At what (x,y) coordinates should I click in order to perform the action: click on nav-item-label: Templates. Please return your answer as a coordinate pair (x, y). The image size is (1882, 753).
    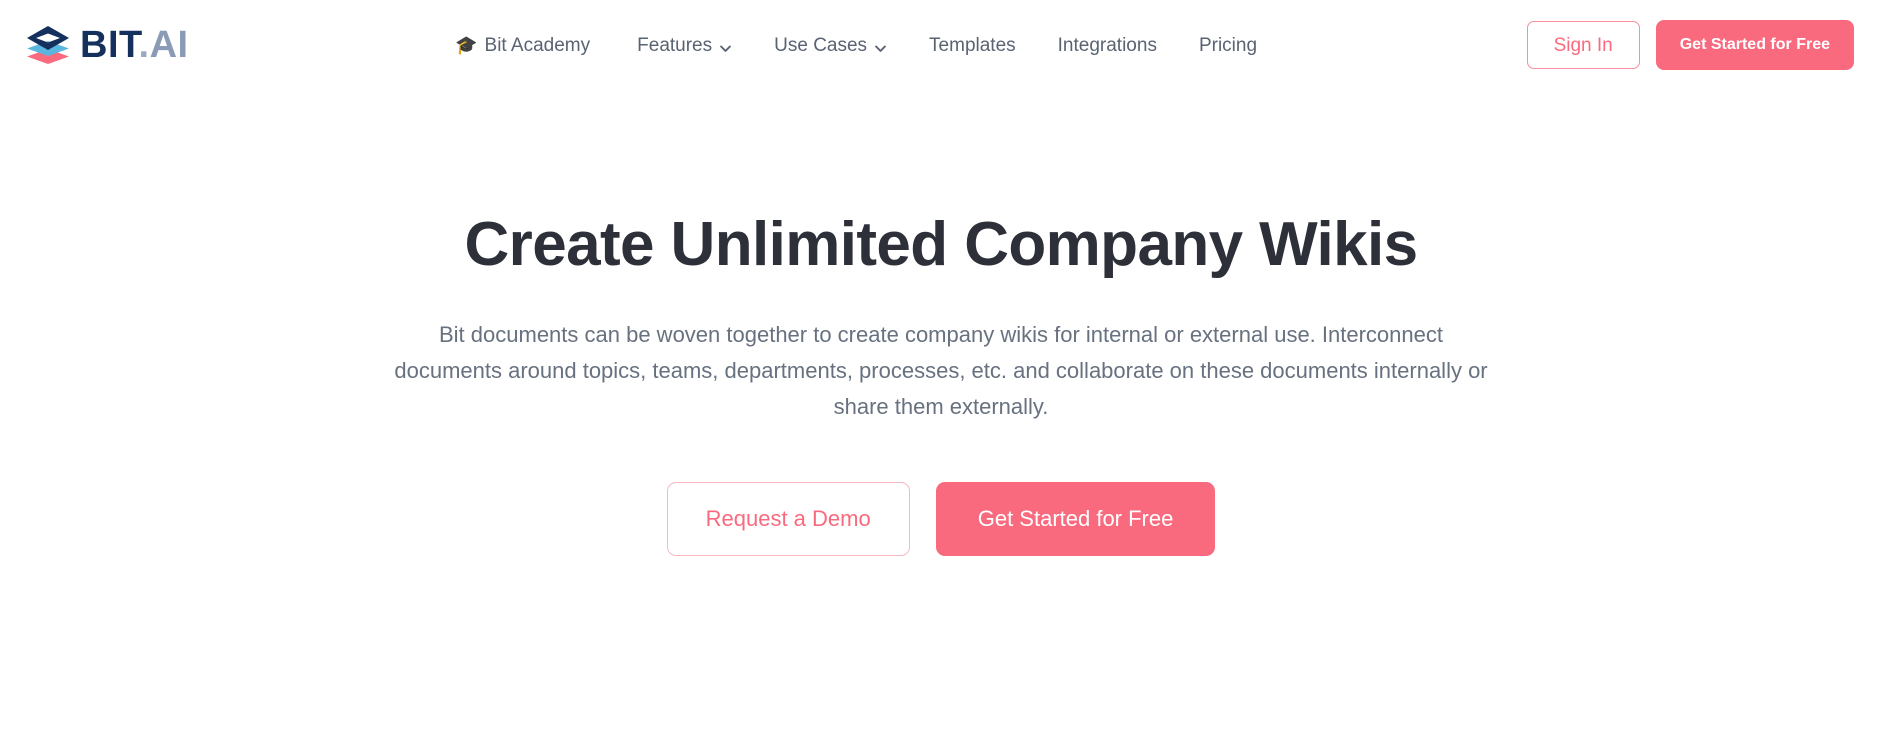
    Looking at the image, I should click on (972, 45).